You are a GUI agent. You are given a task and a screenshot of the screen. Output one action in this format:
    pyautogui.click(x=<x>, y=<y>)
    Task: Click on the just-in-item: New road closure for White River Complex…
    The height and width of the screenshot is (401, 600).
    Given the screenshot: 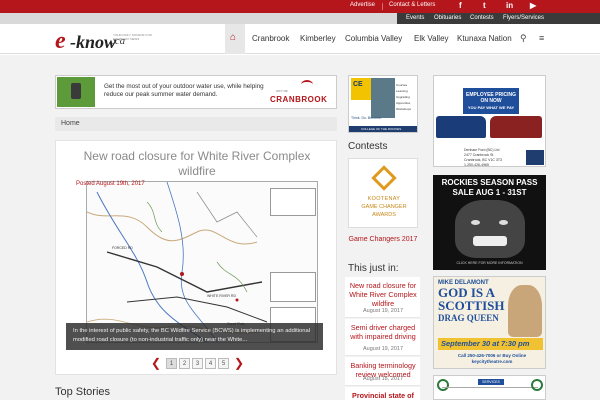 What is the action you would take?
    pyautogui.click(x=382, y=297)
    